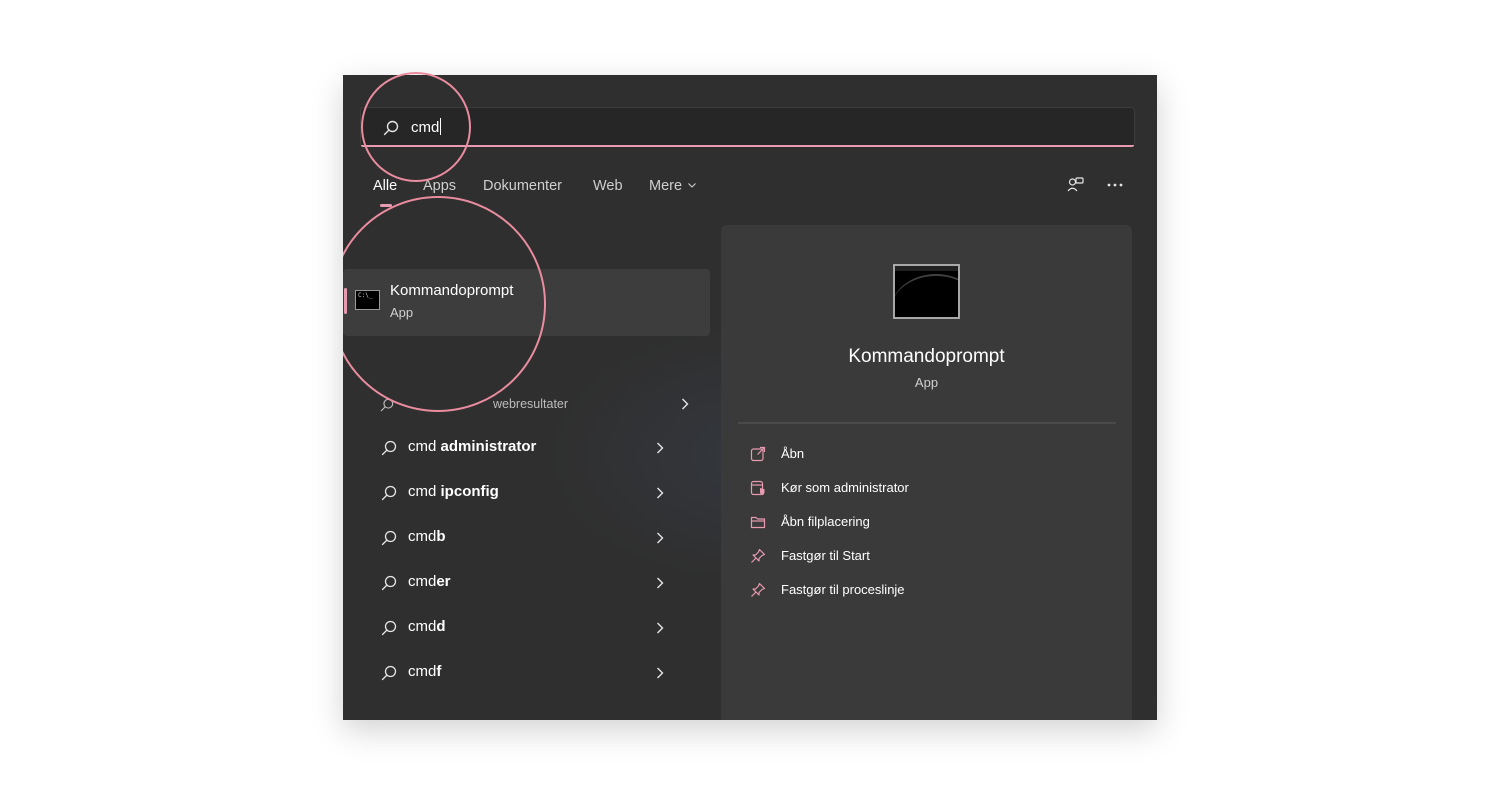 This screenshot has height=800, width=1500. What do you see at coordinates (747, 127) in the screenshot?
I see `search-input: cmd` at bounding box center [747, 127].